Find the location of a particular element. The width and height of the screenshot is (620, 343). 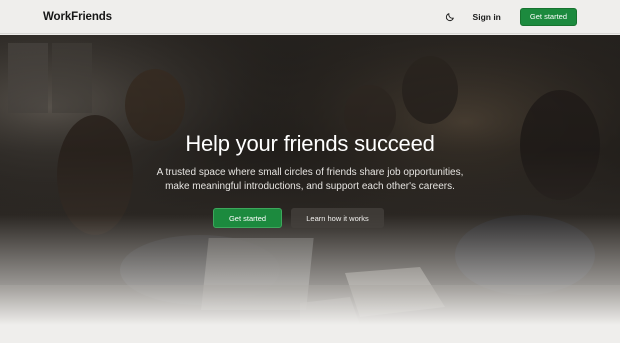

hero-title: Help your friends succeed is located at coordinates (310, 143).